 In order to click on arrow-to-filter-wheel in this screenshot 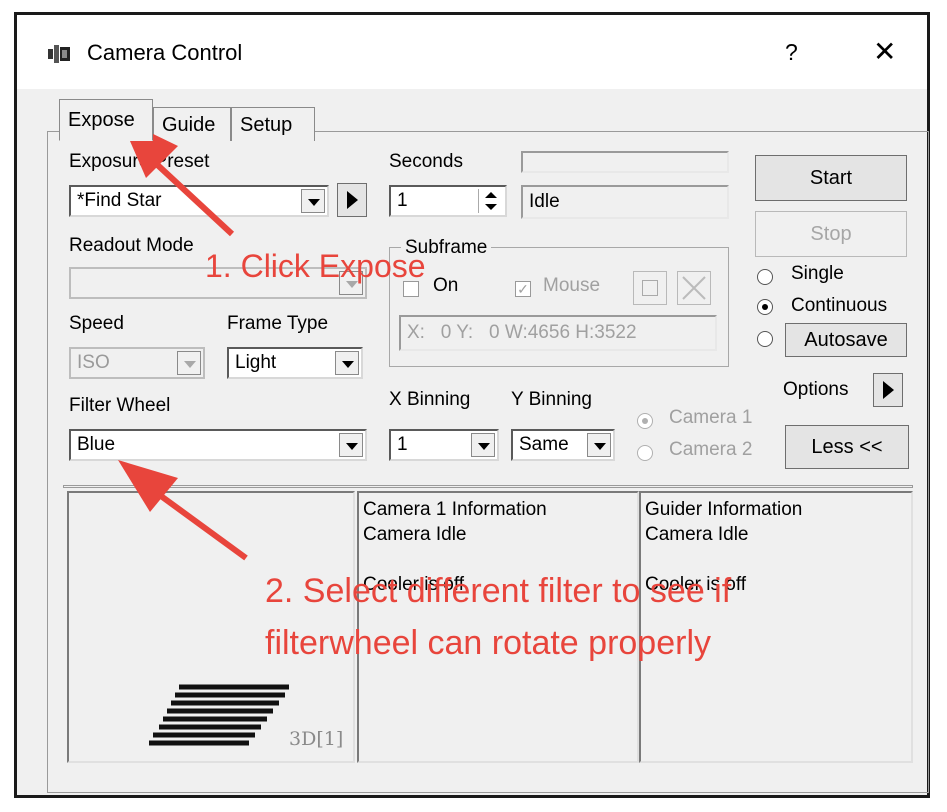, I will do `click(183, 510)`.